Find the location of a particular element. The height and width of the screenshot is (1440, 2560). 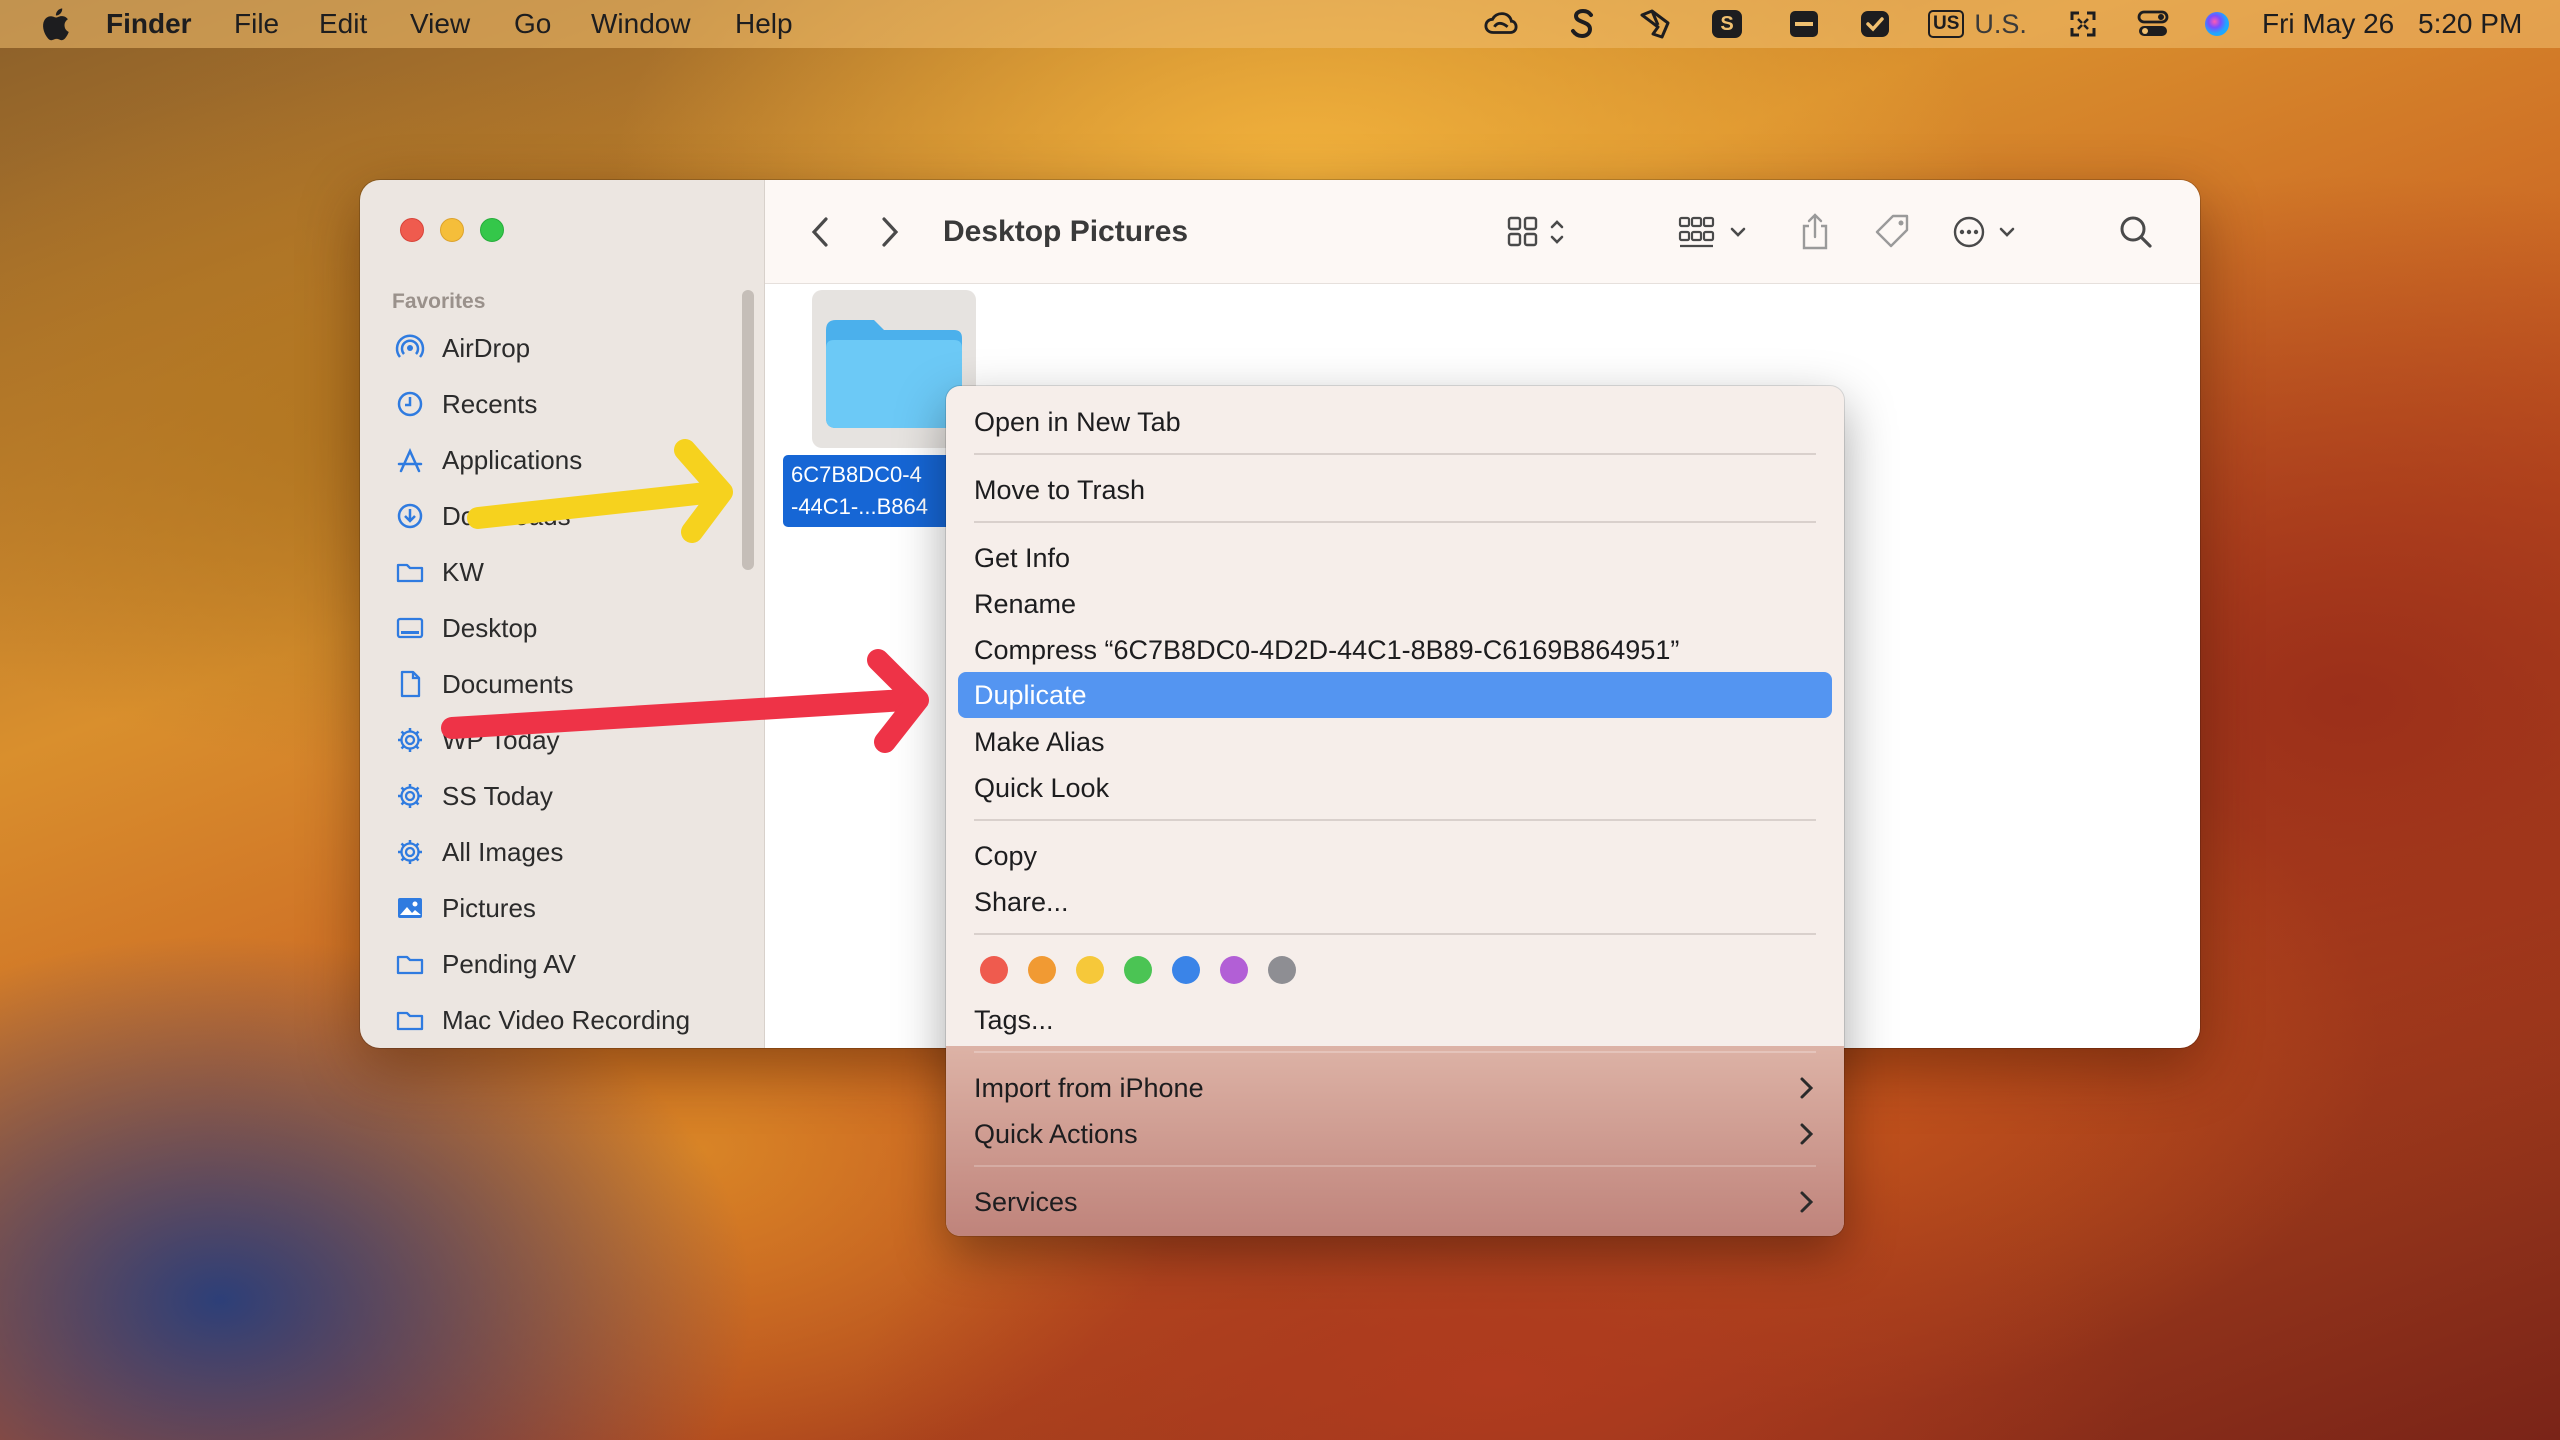

back-icon is located at coordinates (820, 232).